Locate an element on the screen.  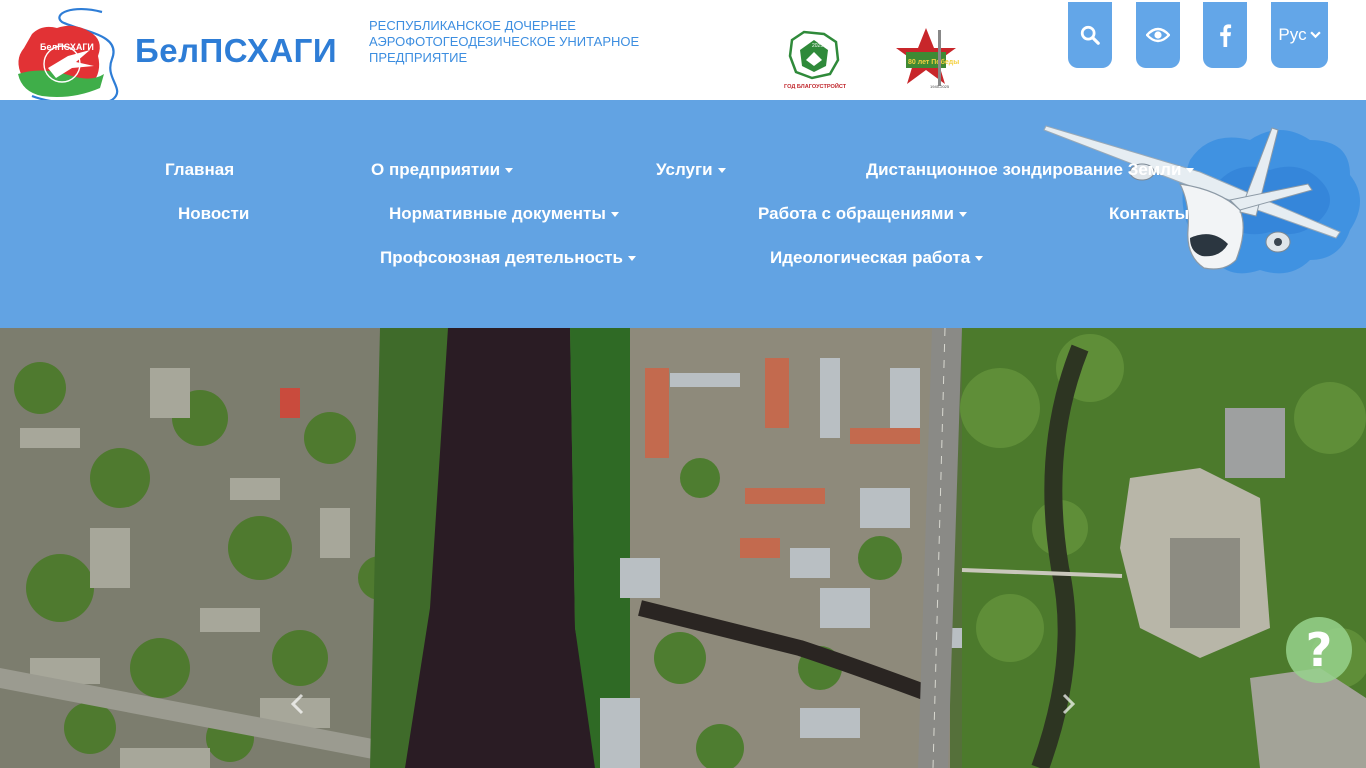
airplane-illustration is located at coordinates (1201, 199).